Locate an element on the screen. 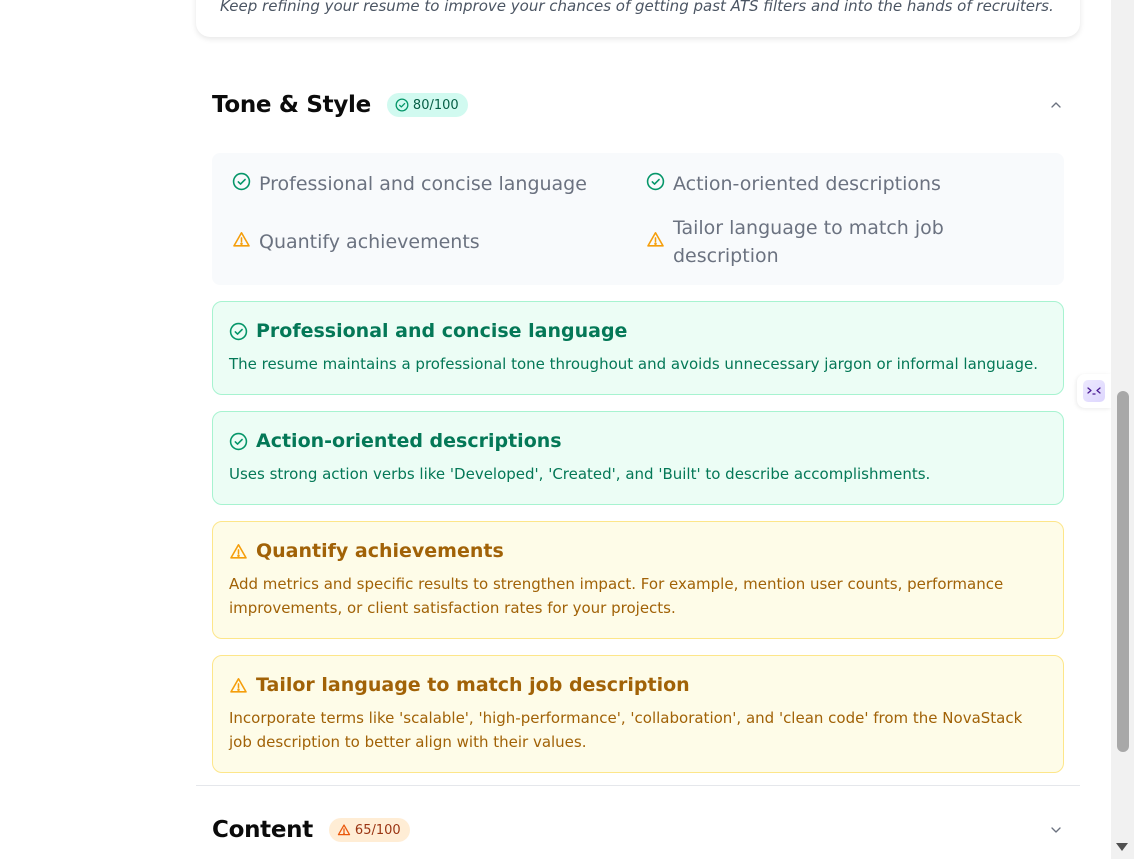 The height and width of the screenshot is (859, 1134). summary-item: Quantify achievements is located at coordinates (356, 242).